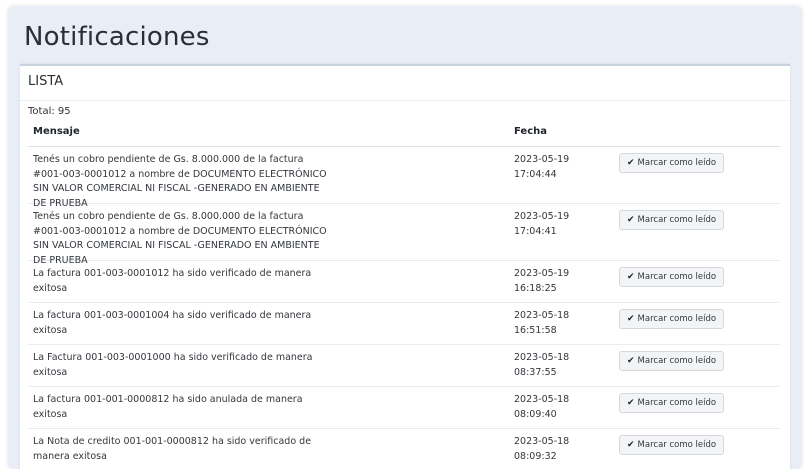 The width and height of the screenshot is (810, 469). Describe the element at coordinates (535, 414) in the screenshot. I see `time-value: 08:09:40` at that location.